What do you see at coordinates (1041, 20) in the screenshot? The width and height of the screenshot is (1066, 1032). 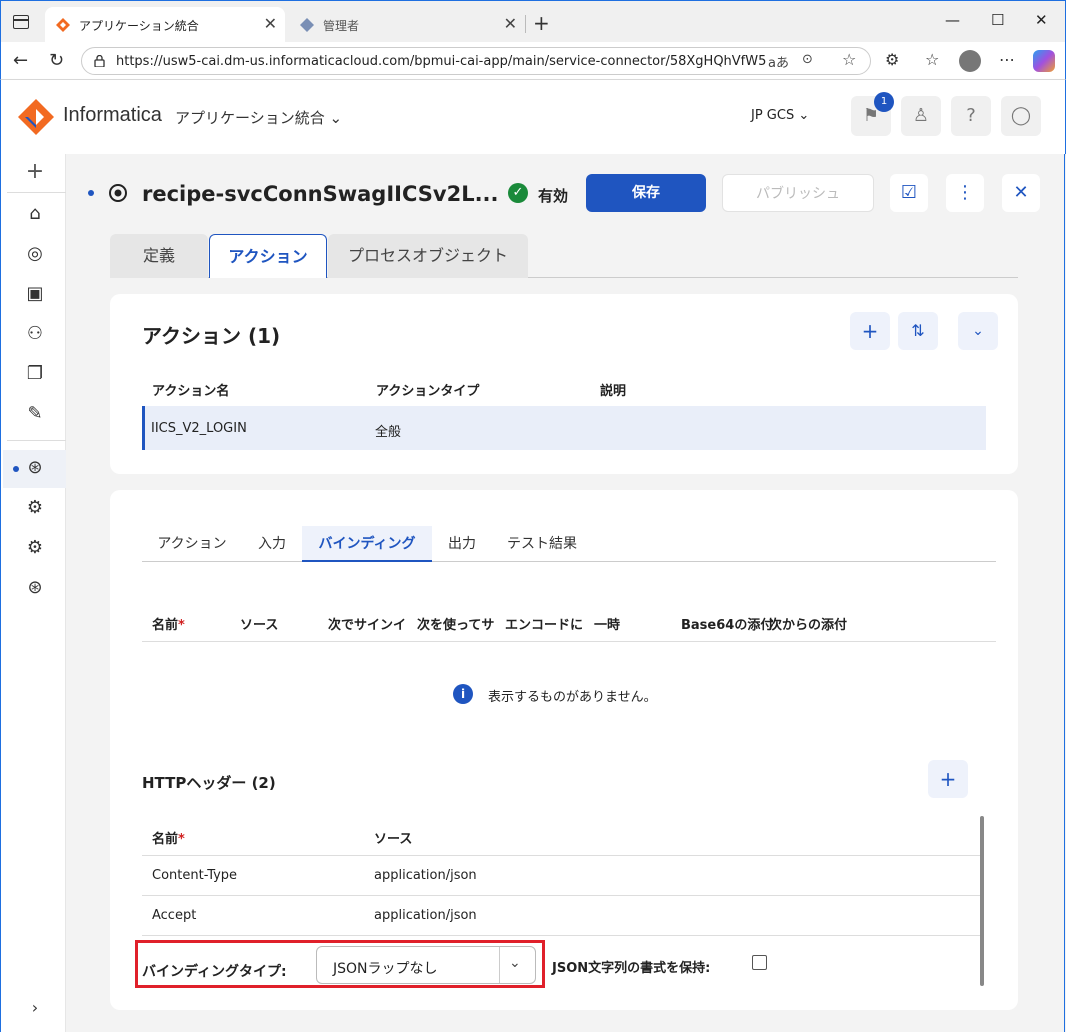 I see `close-window-icon: ✕` at bounding box center [1041, 20].